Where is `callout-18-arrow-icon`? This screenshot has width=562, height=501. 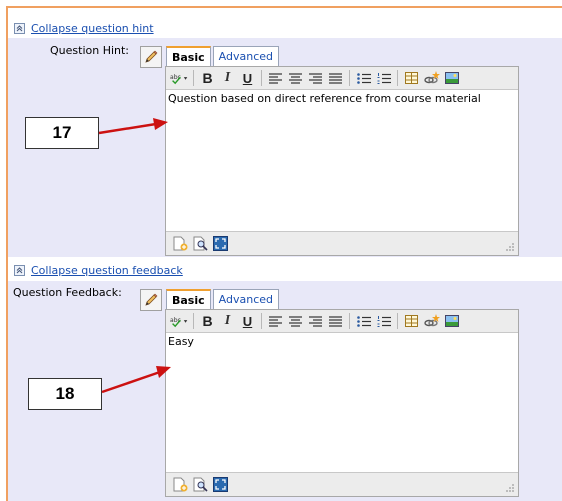
callout-18-arrow-icon is located at coordinates (136, 380).